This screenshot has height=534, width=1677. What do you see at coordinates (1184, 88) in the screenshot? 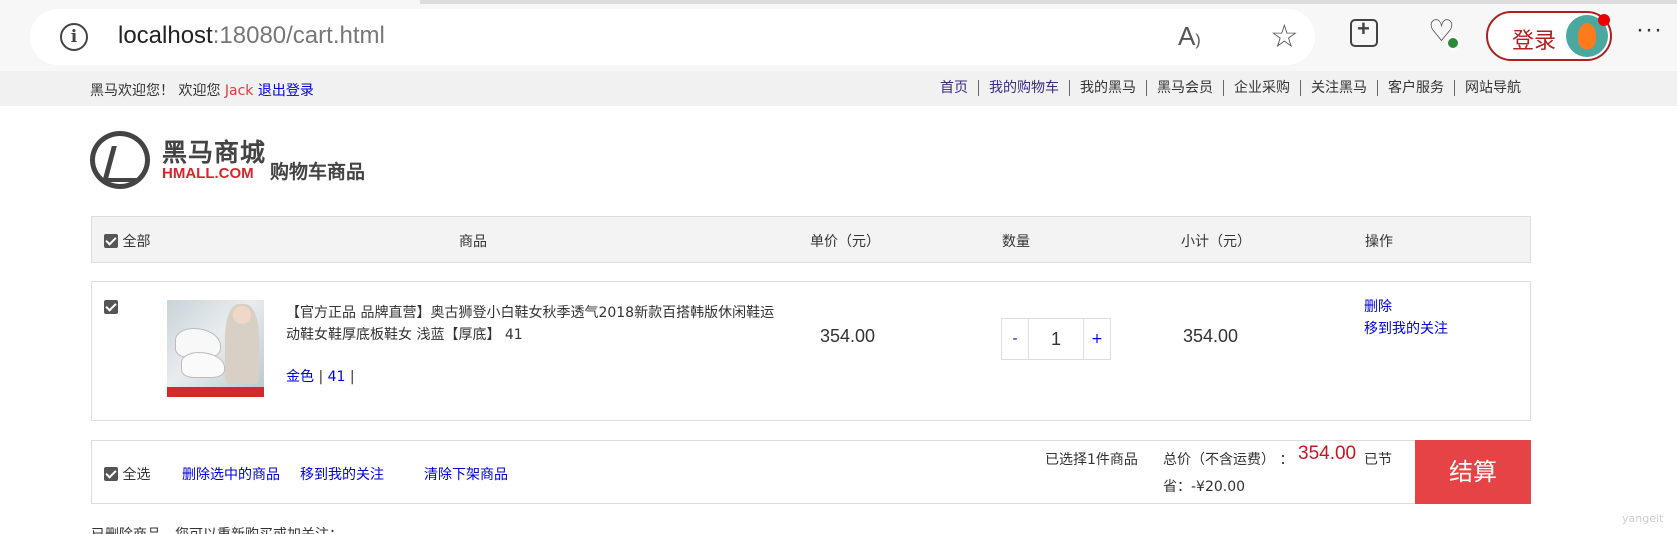
I see `nav-membership: 黑马会员` at bounding box center [1184, 88].